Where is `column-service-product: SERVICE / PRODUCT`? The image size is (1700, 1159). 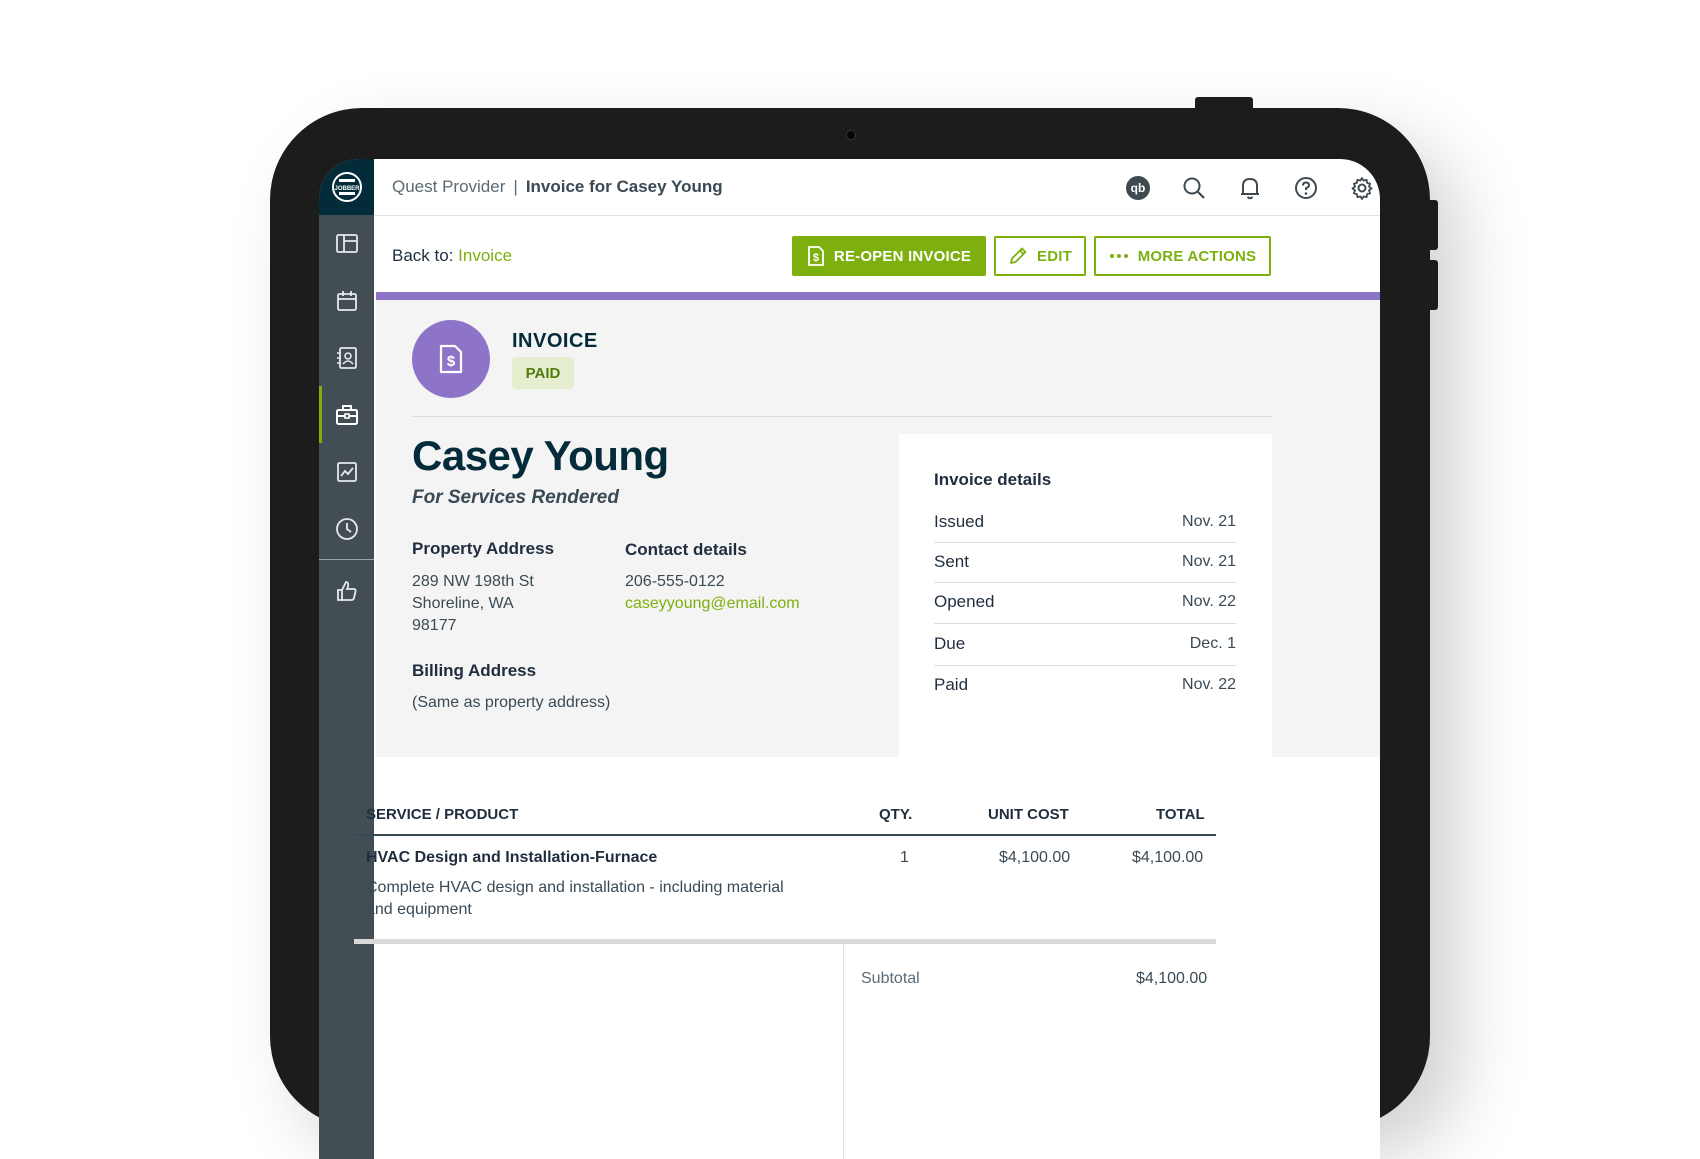
column-service-product: SERVICE / PRODUCT is located at coordinates (442, 814).